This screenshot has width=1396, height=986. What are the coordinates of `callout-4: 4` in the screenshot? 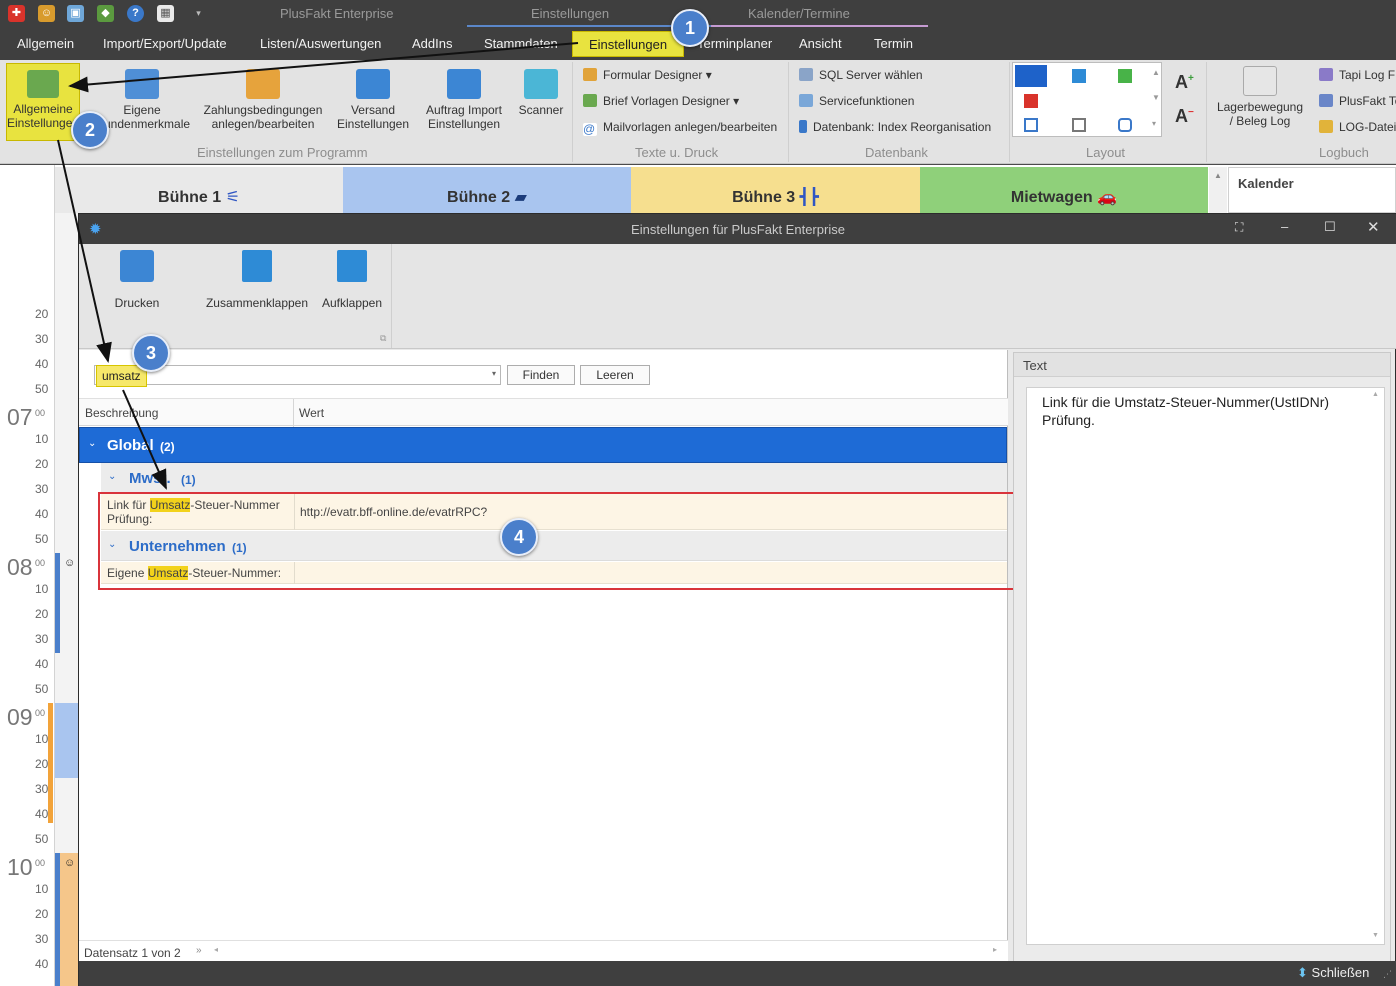 It's located at (519, 537).